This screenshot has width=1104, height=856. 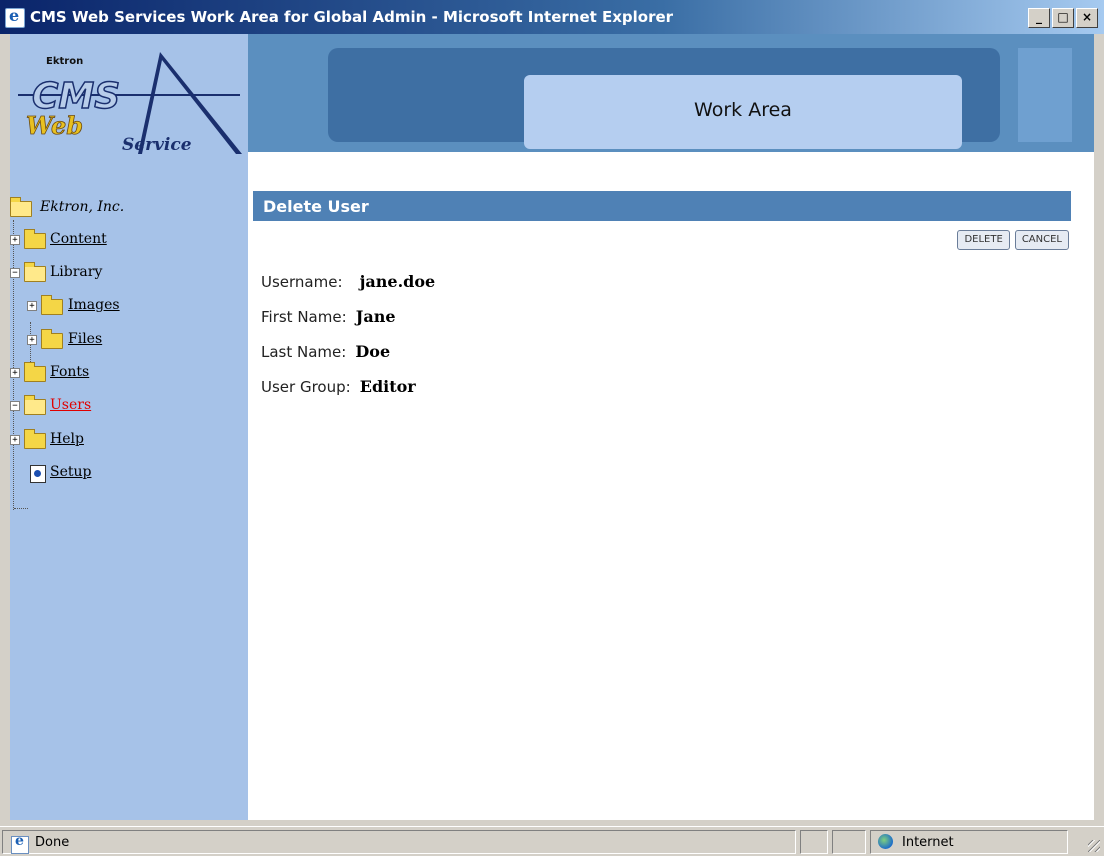 I want to click on resize-grip-icon, so click(x=1094, y=846).